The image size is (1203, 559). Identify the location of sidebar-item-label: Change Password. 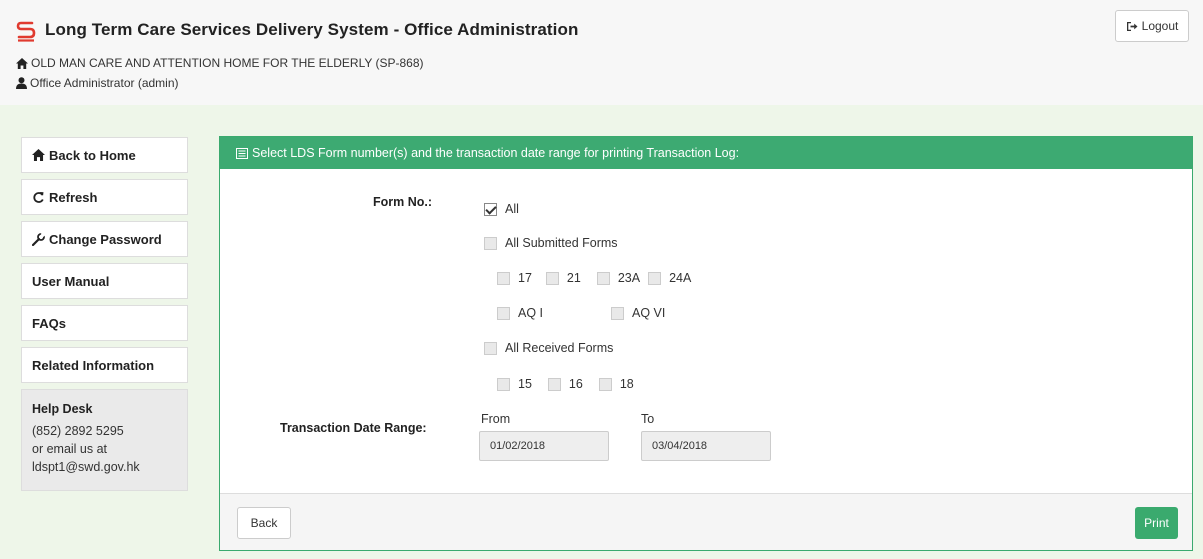
(105, 239).